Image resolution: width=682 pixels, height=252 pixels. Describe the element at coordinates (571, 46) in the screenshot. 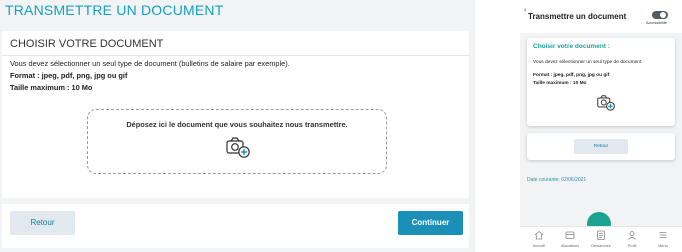

I see `mobile-card-title: Choisir votre document :` at that location.